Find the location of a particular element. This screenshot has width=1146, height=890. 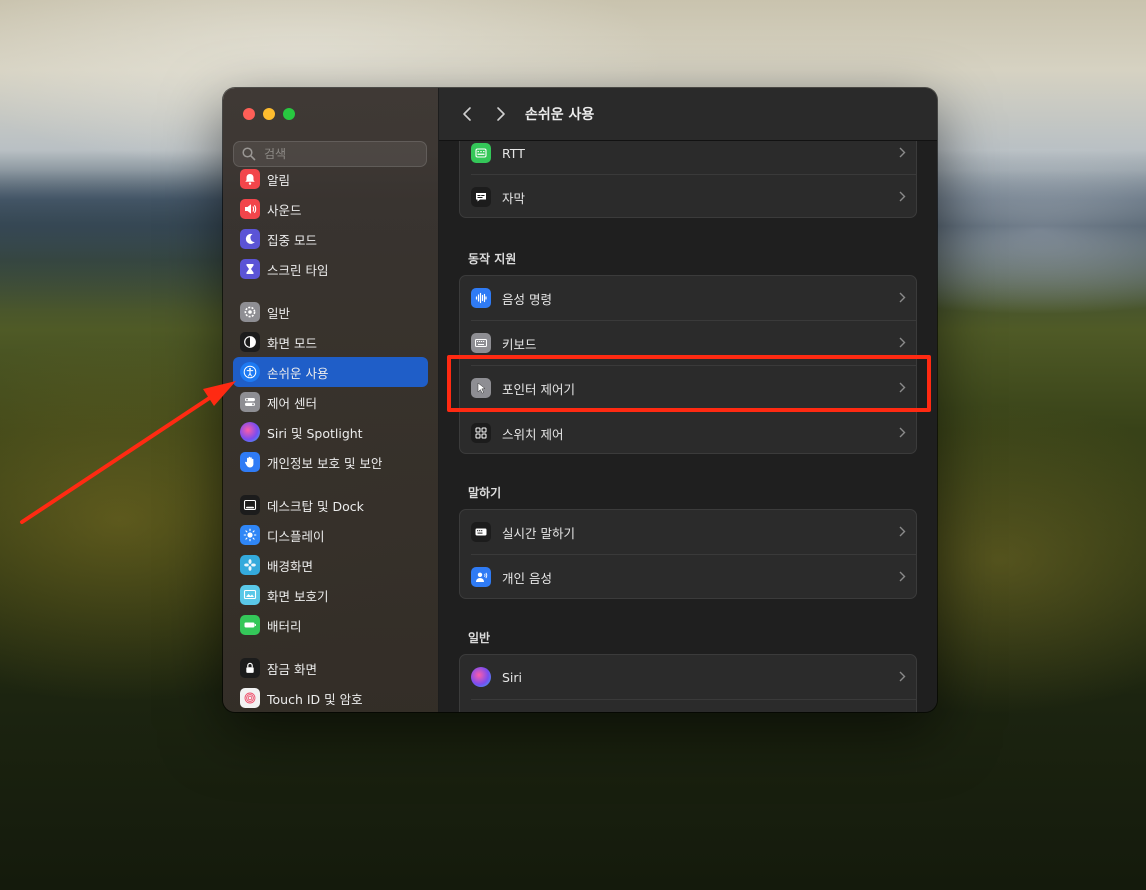

sidebar-item-siri-spotlight: Siri 및 Spotlight is located at coordinates (330, 432).